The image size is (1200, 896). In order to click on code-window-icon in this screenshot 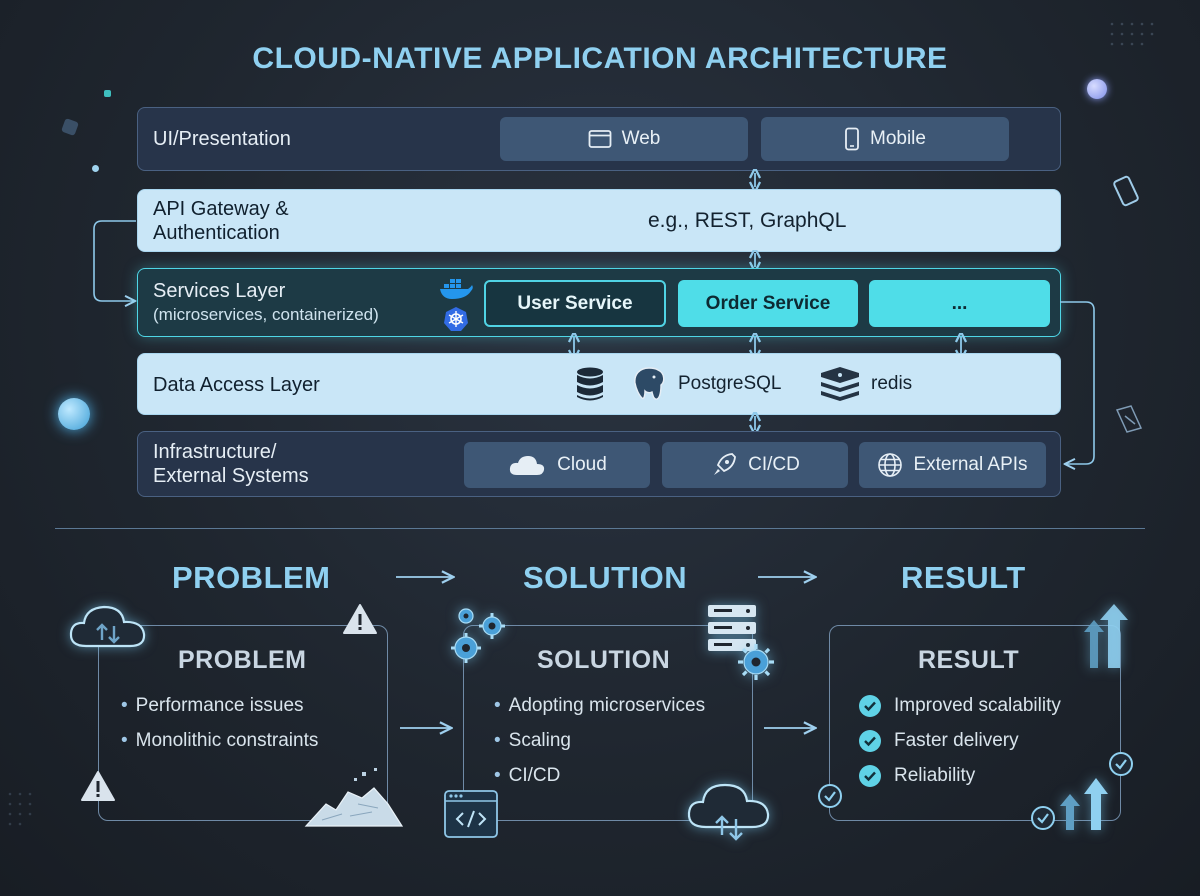, I will do `click(471, 814)`.